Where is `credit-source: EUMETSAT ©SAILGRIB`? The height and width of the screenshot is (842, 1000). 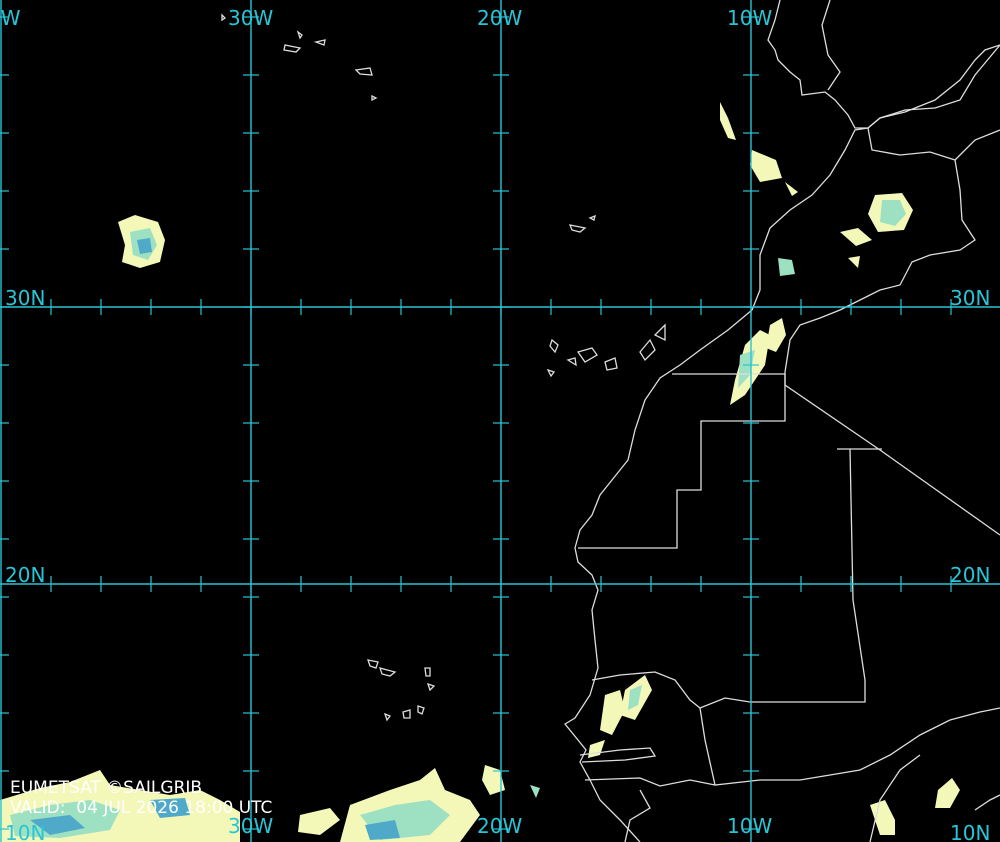 credit-source: EUMETSAT ©SAILGRIB is located at coordinates (106, 788).